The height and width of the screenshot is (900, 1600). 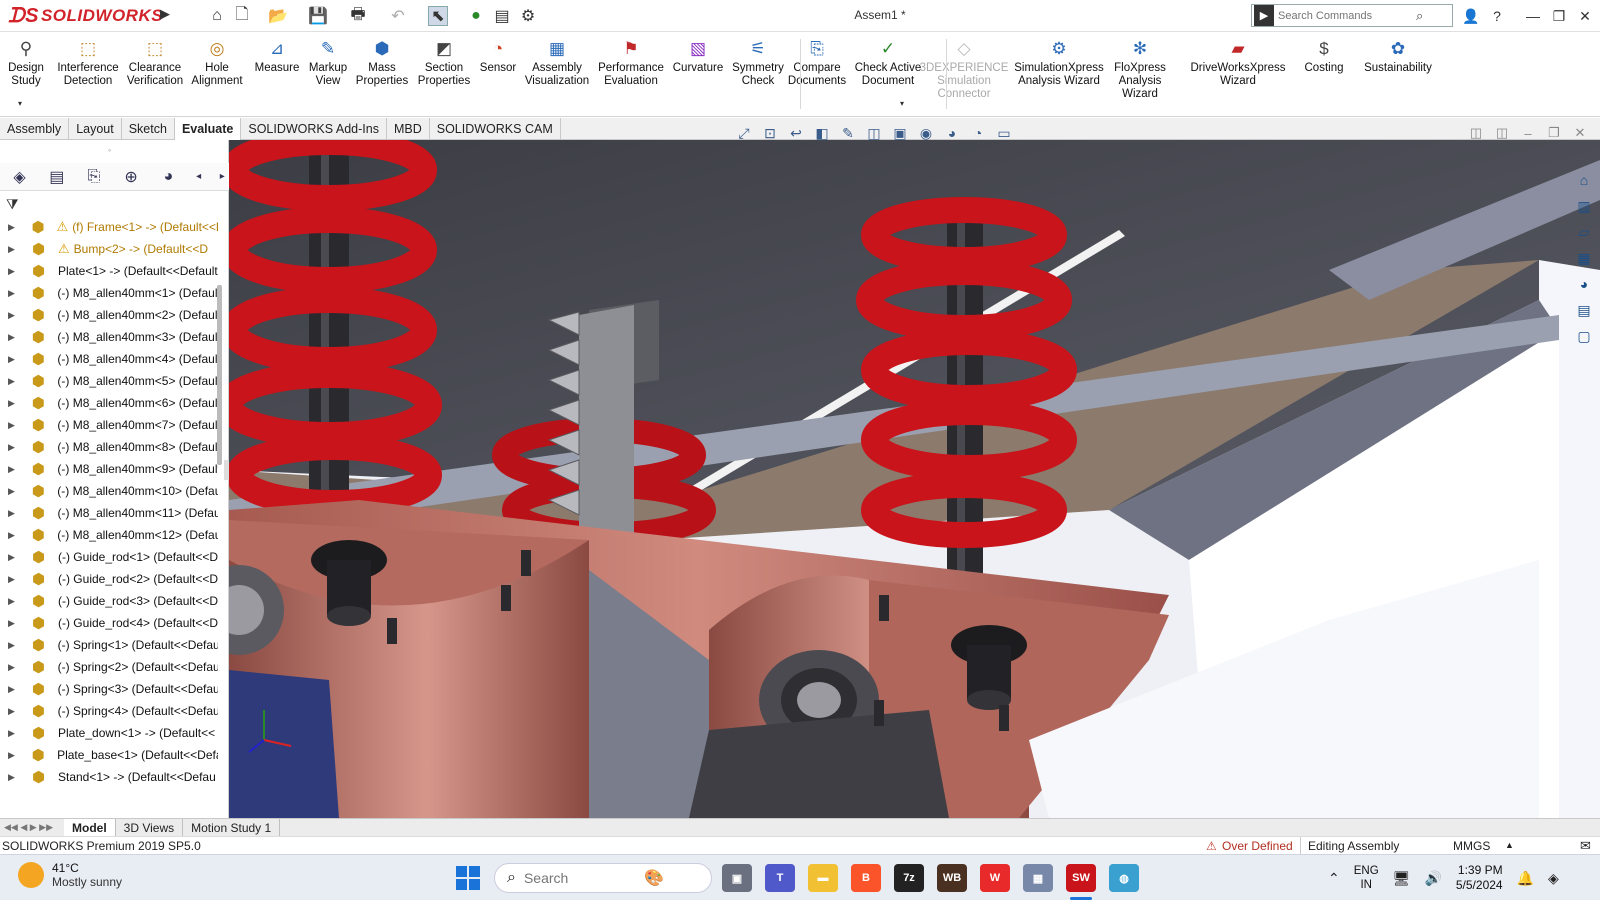 I want to click on taskbar-search: ⌕ 🎨, so click(x=603, y=878).